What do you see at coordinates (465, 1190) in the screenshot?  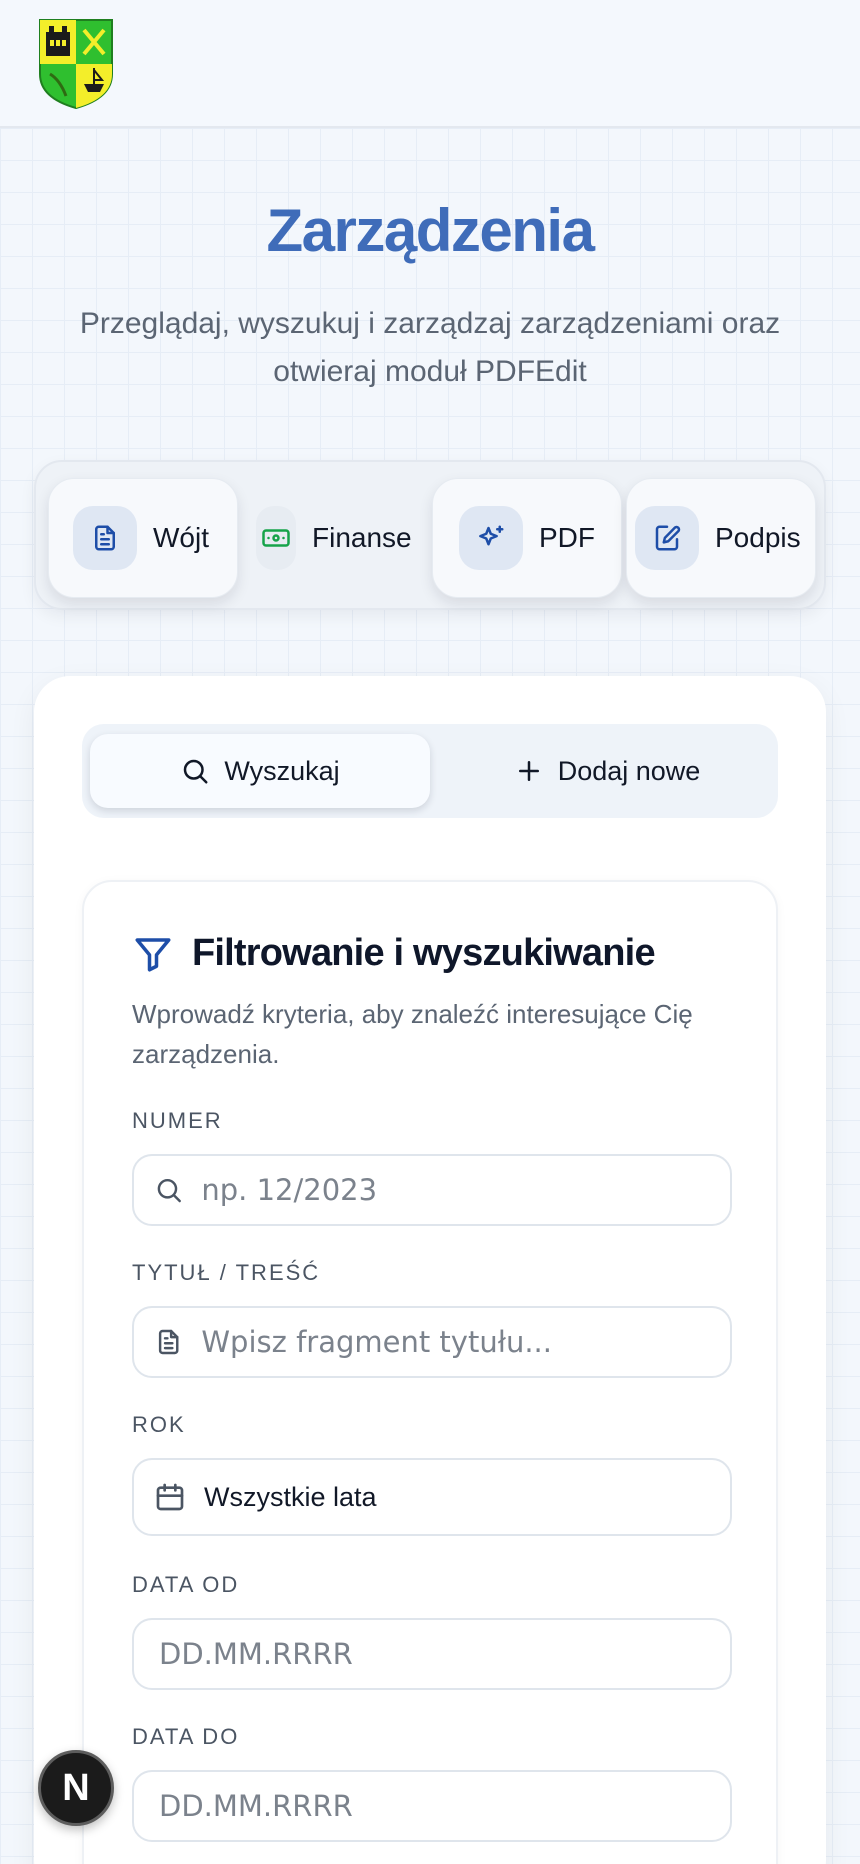 I see `number-input` at bounding box center [465, 1190].